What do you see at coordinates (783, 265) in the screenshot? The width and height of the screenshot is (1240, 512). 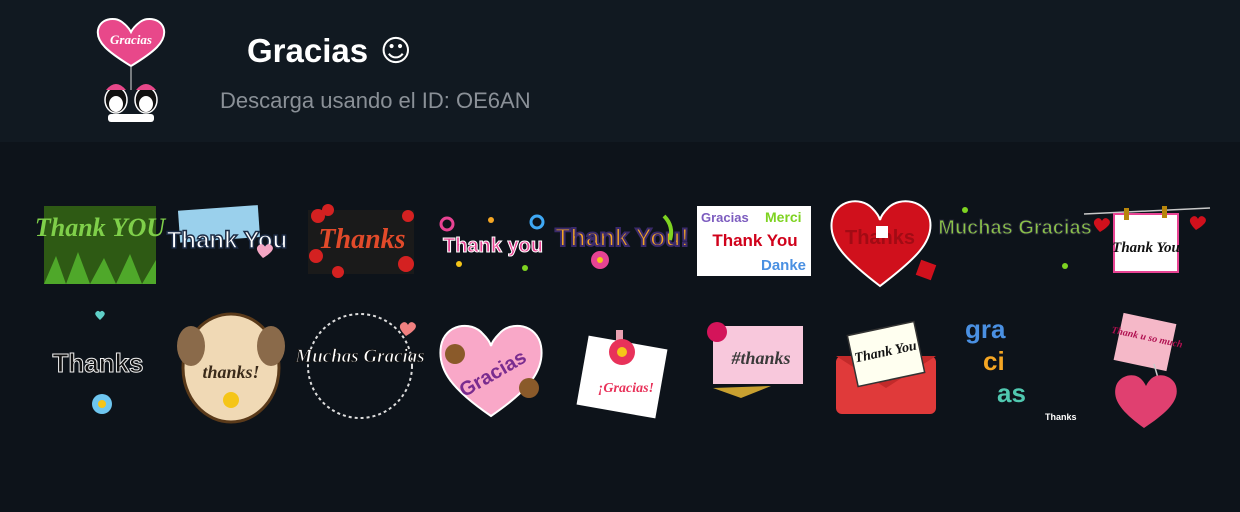 I see `svg-text: Danke` at bounding box center [783, 265].